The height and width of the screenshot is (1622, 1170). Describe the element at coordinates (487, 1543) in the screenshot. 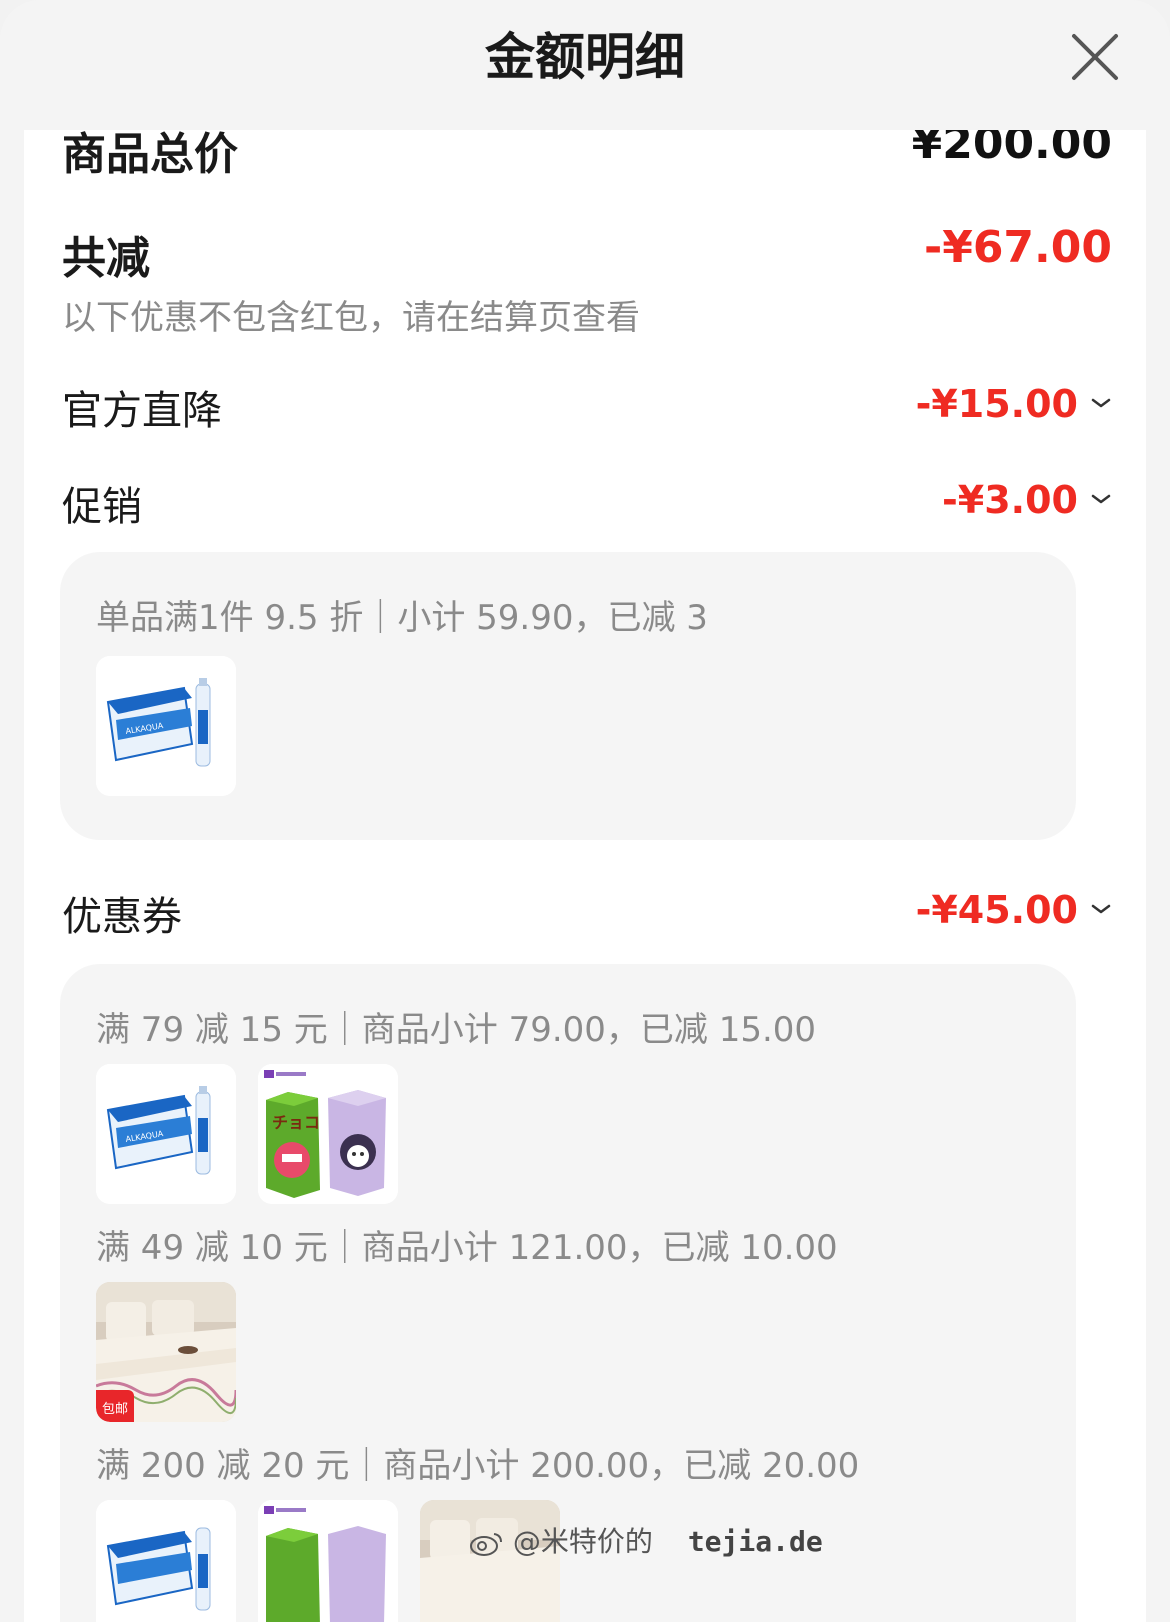

I see `weibo-icon` at that location.